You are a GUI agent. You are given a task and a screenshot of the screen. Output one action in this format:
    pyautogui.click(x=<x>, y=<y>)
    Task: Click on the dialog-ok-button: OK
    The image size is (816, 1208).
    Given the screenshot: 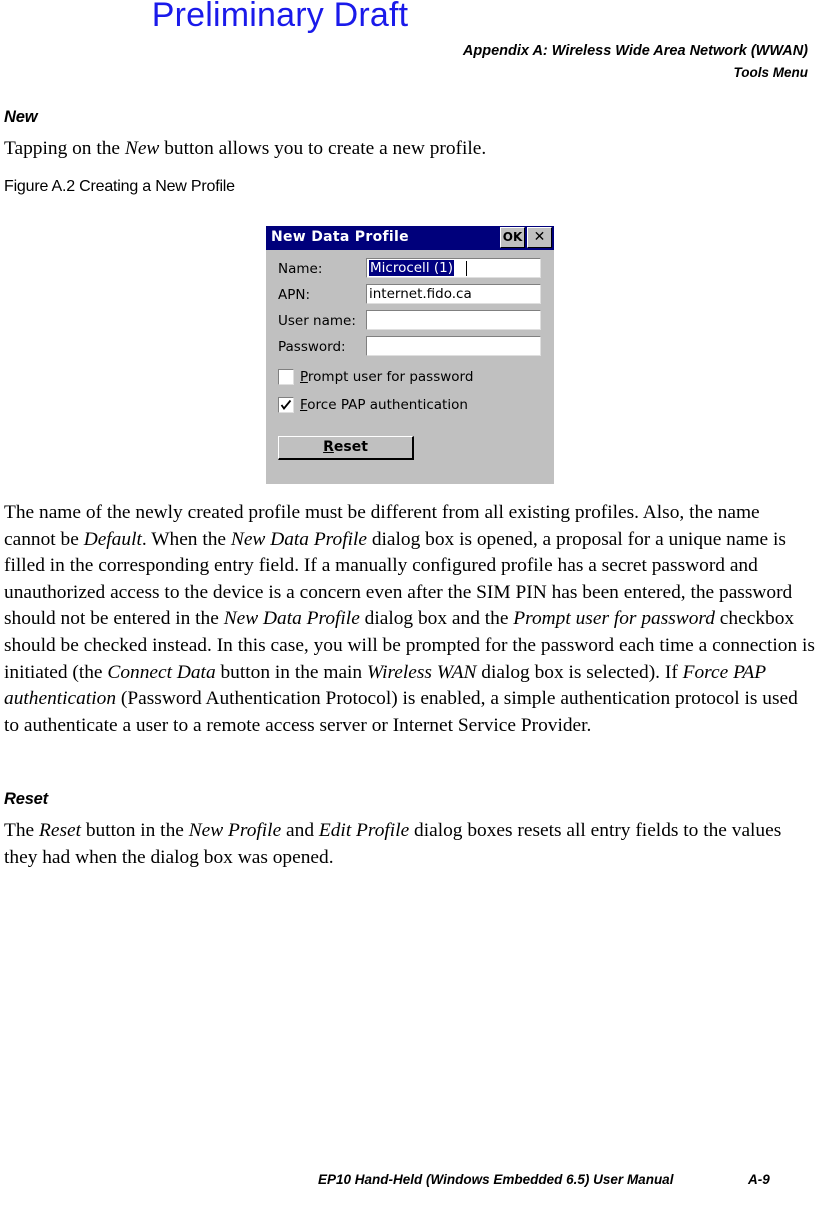 What is the action you would take?
    pyautogui.click(x=512, y=237)
    